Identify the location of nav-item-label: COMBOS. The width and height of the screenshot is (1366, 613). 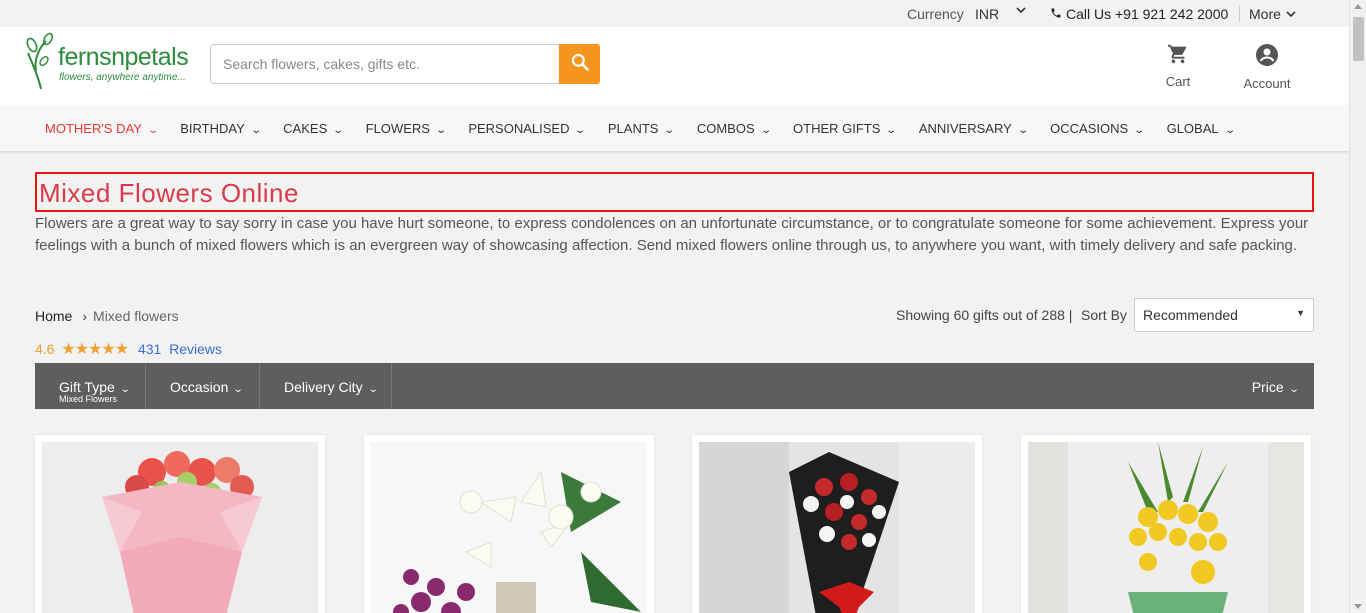
(725, 128).